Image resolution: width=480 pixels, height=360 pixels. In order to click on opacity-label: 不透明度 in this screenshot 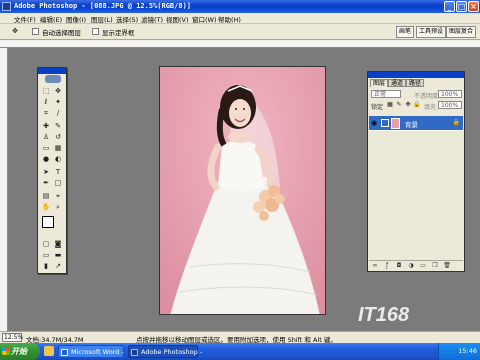, I will do `click(426, 96)`.